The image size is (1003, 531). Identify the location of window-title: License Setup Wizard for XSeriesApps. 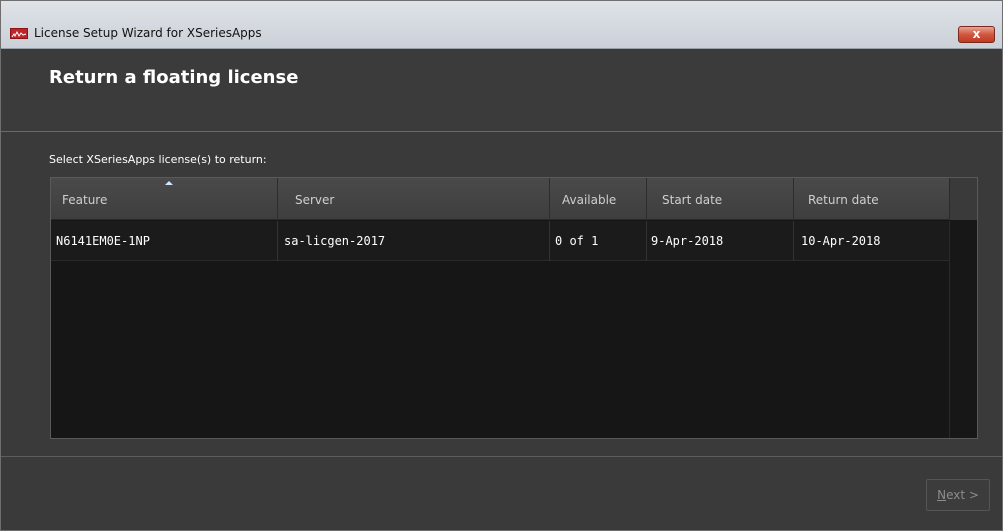
(148, 33).